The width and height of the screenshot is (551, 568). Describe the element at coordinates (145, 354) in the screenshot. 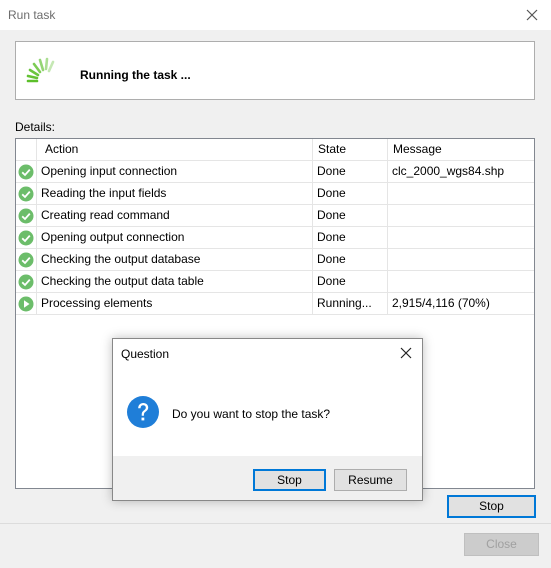

I see `dialog-title: Question` at that location.